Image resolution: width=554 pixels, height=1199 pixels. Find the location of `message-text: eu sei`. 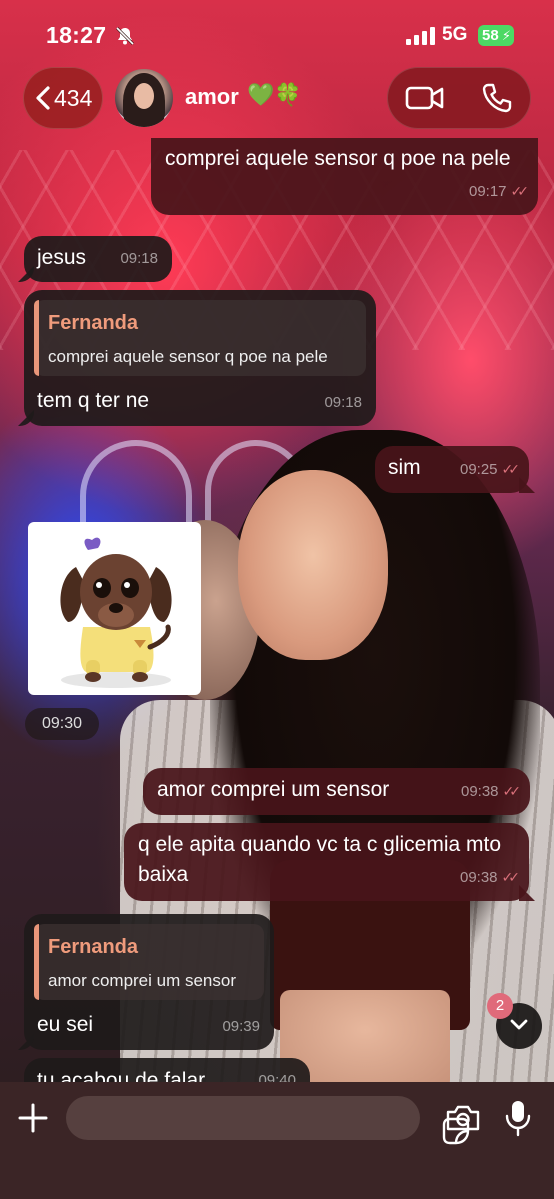

message-text: eu sei is located at coordinates (65, 1024).